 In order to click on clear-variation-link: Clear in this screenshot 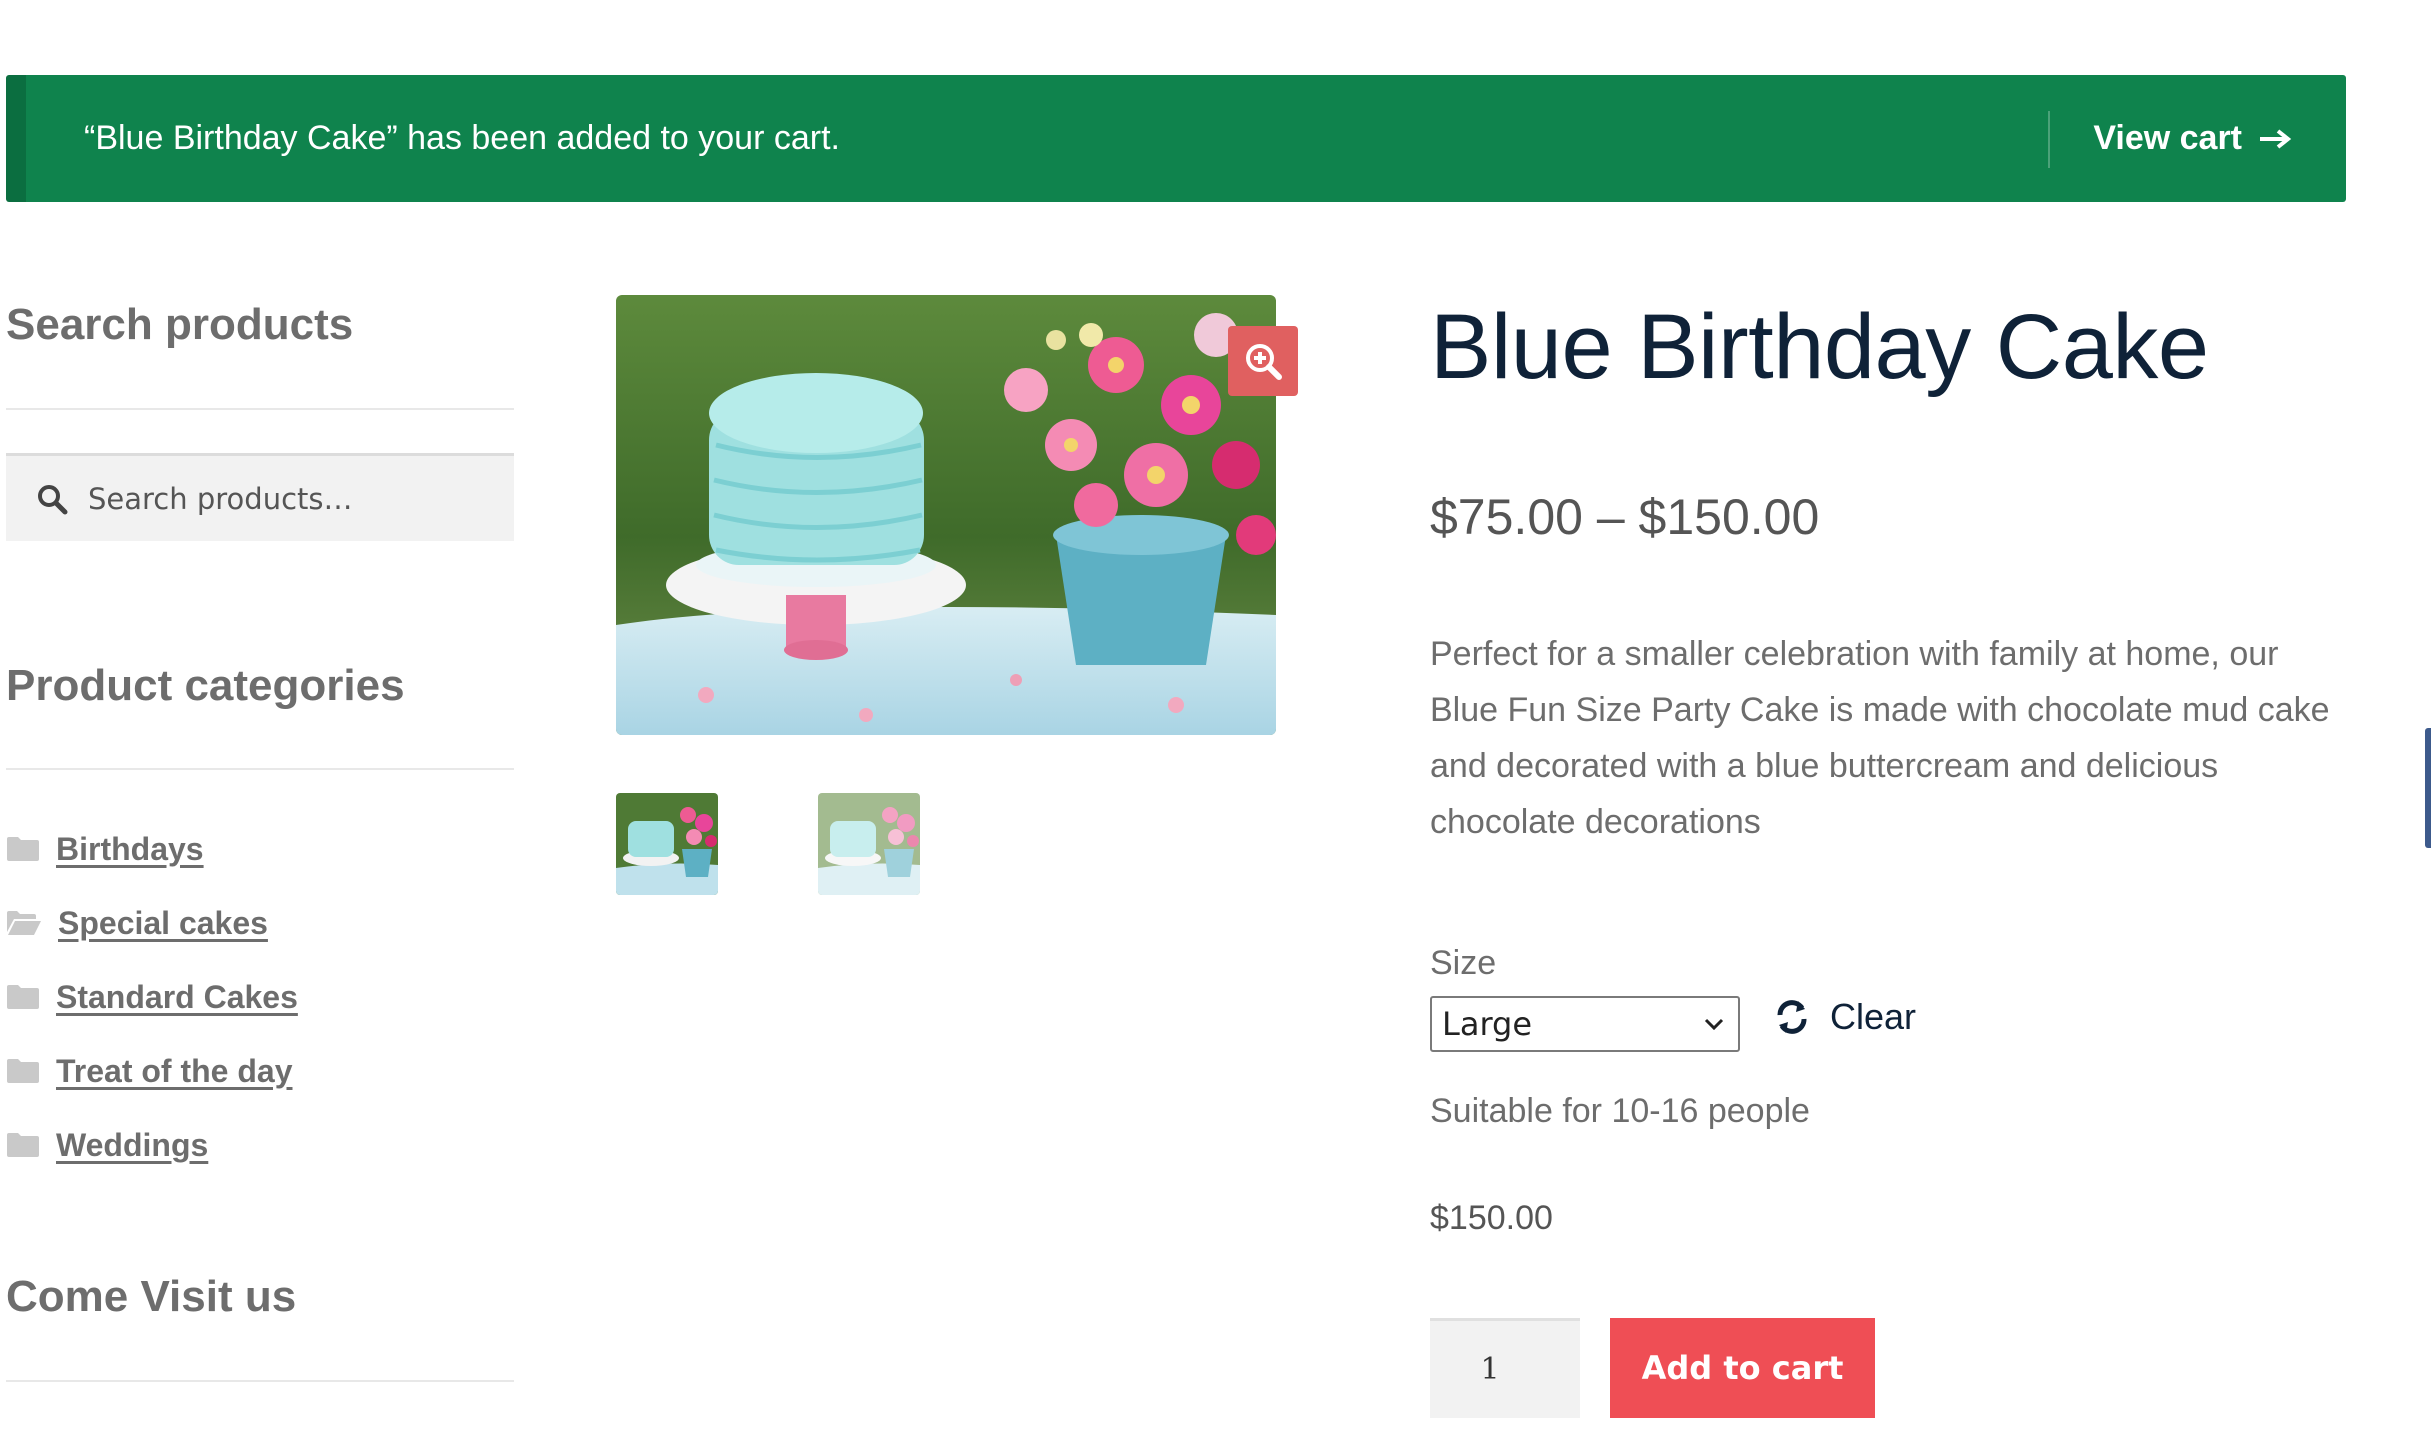, I will do `click(1844, 1017)`.